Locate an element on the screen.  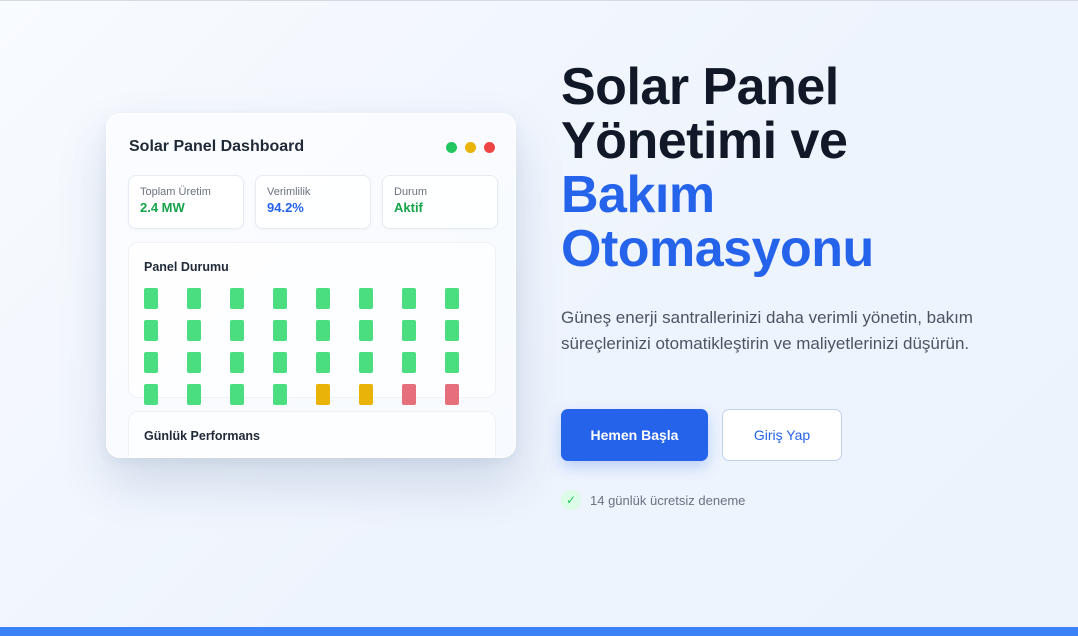
stat-total-production: Toplam Üretim 2.4 MW is located at coordinates (186, 202).